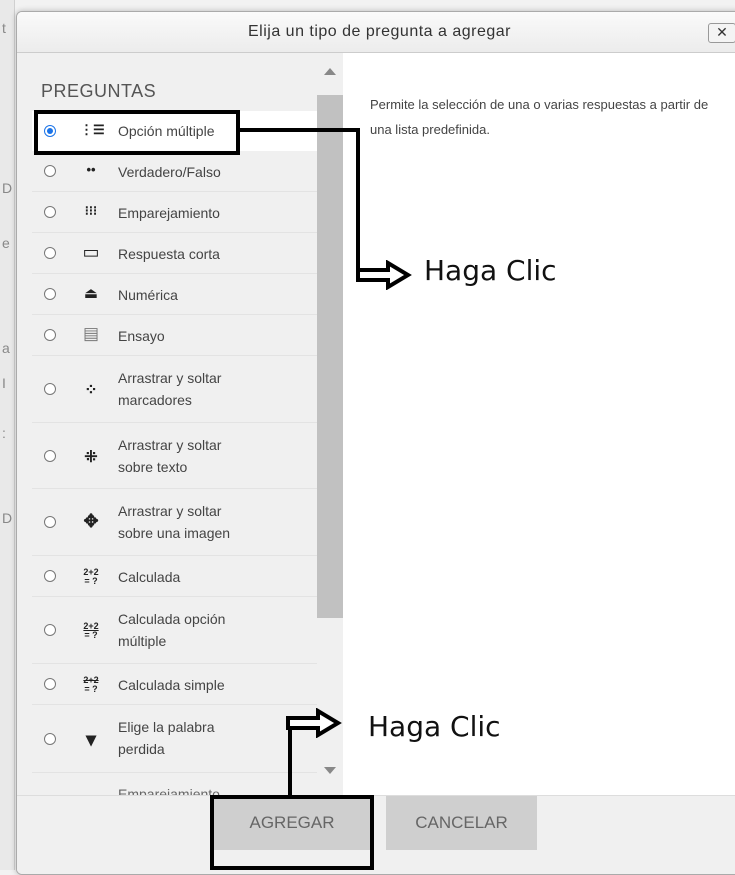 This screenshot has height=875, width=735. Describe the element at coordinates (141, 749) in the screenshot. I see `option-label-line: perdida` at that location.